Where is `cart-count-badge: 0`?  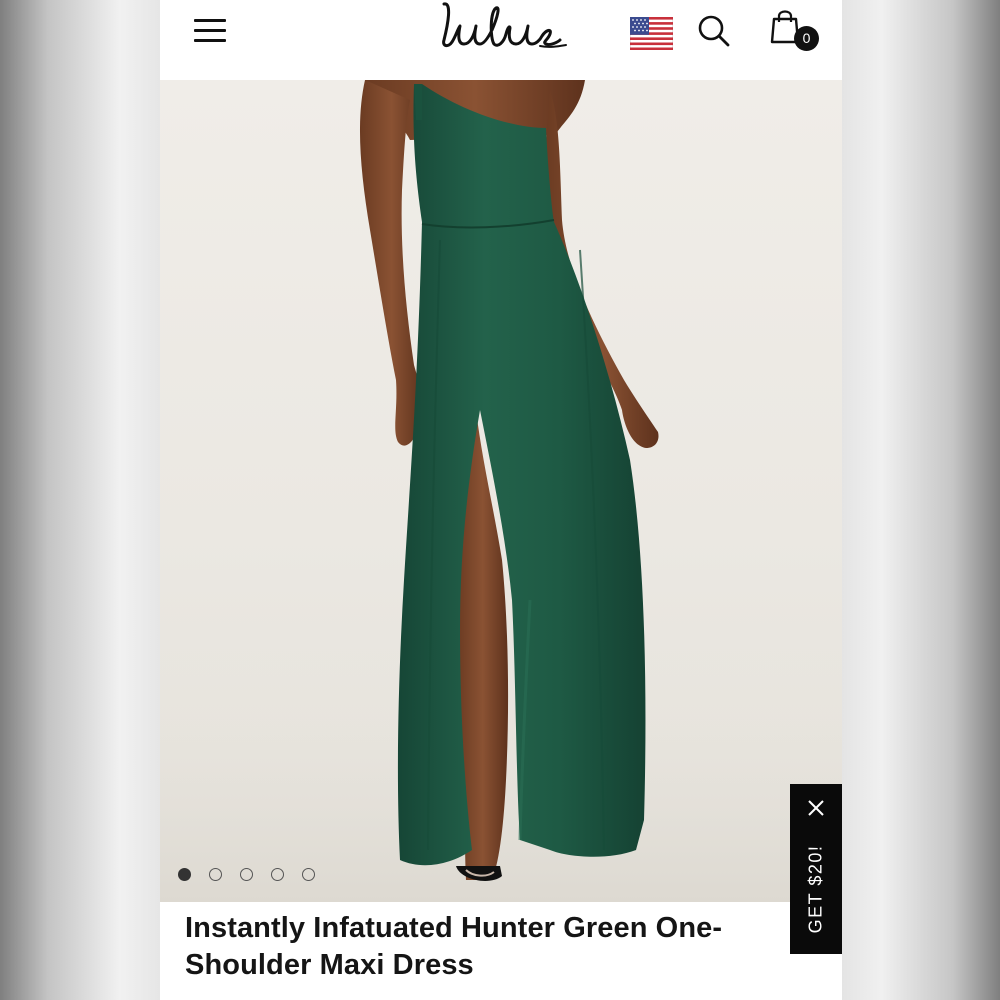
cart-count-badge: 0 is located at coordinates (806, 38).